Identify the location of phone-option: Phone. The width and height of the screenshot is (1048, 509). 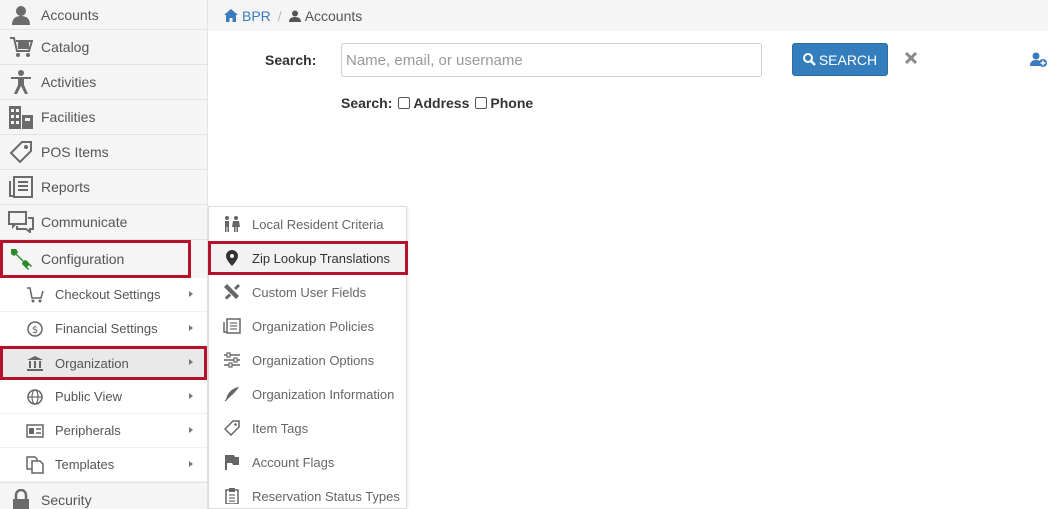
(504, 103).